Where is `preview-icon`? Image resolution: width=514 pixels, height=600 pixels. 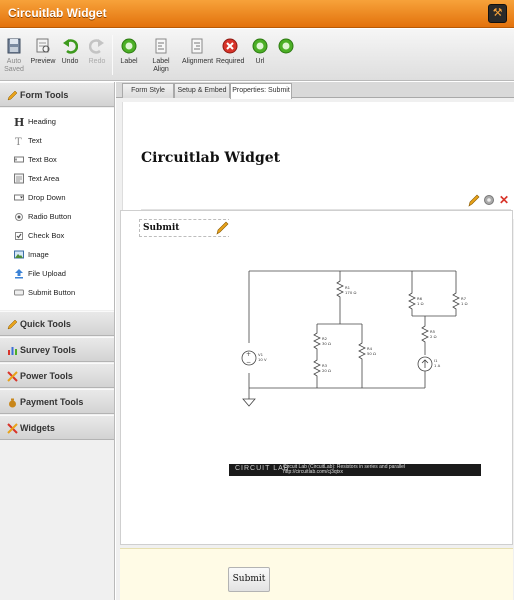 preview-icon is located at coordinates (43, 45).